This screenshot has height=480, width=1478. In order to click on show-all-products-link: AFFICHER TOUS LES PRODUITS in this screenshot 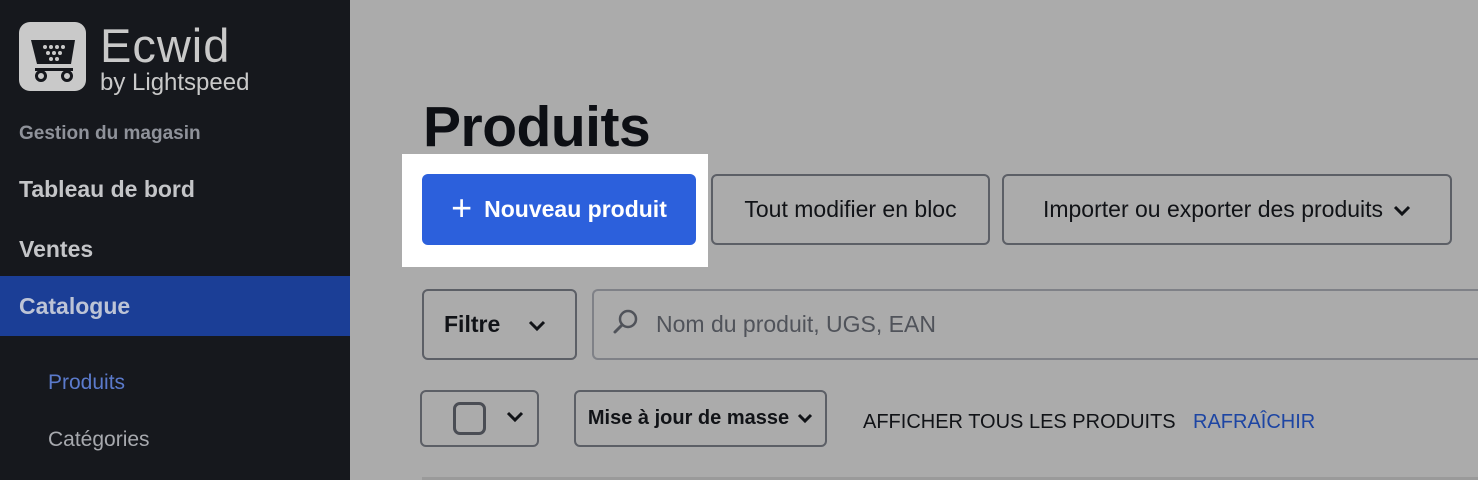, I will do `click(1019, 422)`.